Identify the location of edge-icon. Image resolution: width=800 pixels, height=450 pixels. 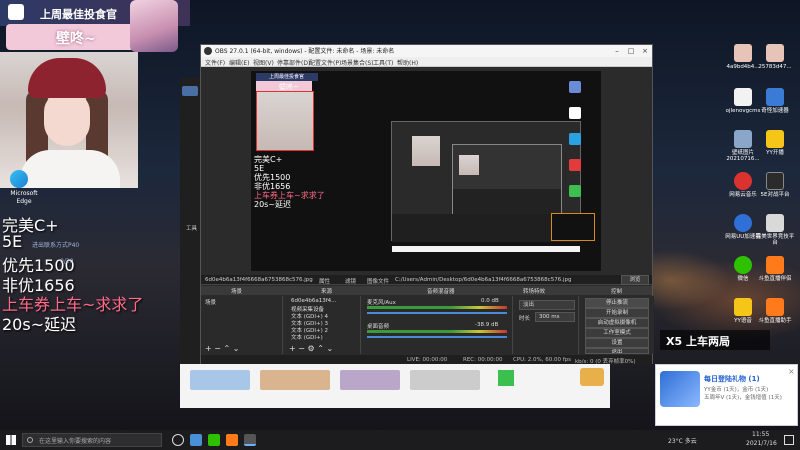
(19, 179).